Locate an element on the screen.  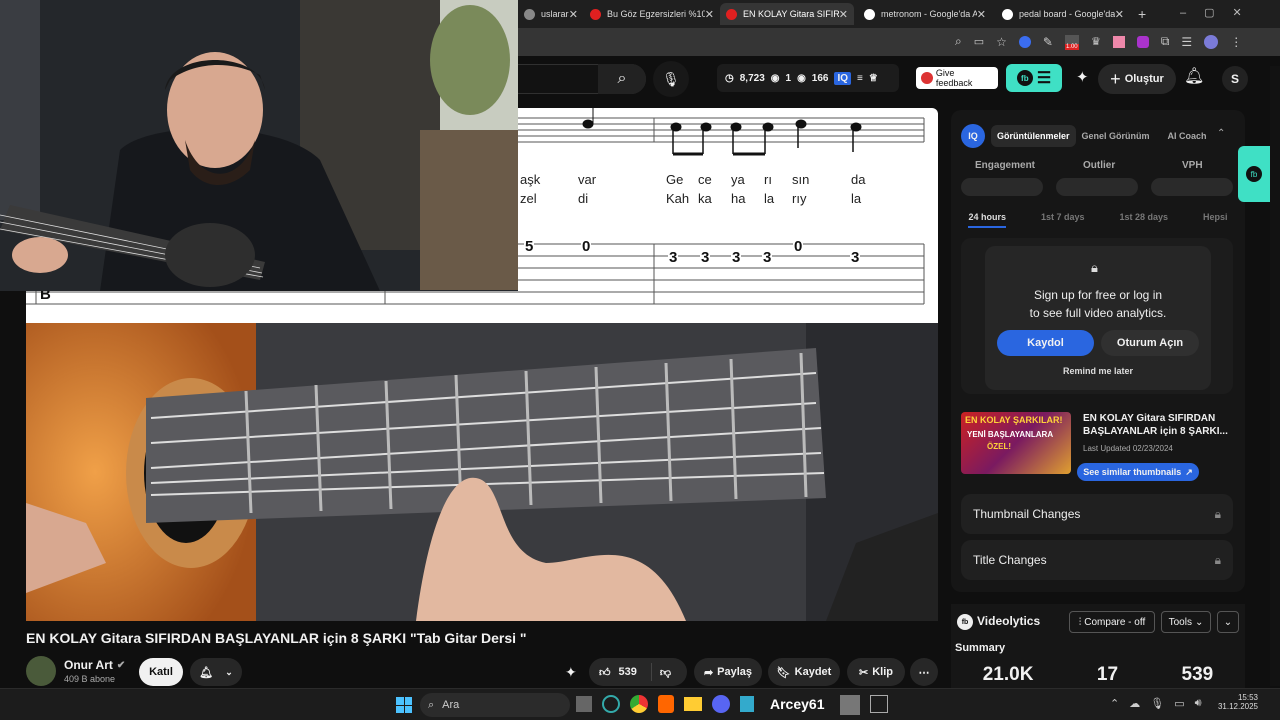
collapse-icon: ⌃ is located at coordinates (1221, 133).